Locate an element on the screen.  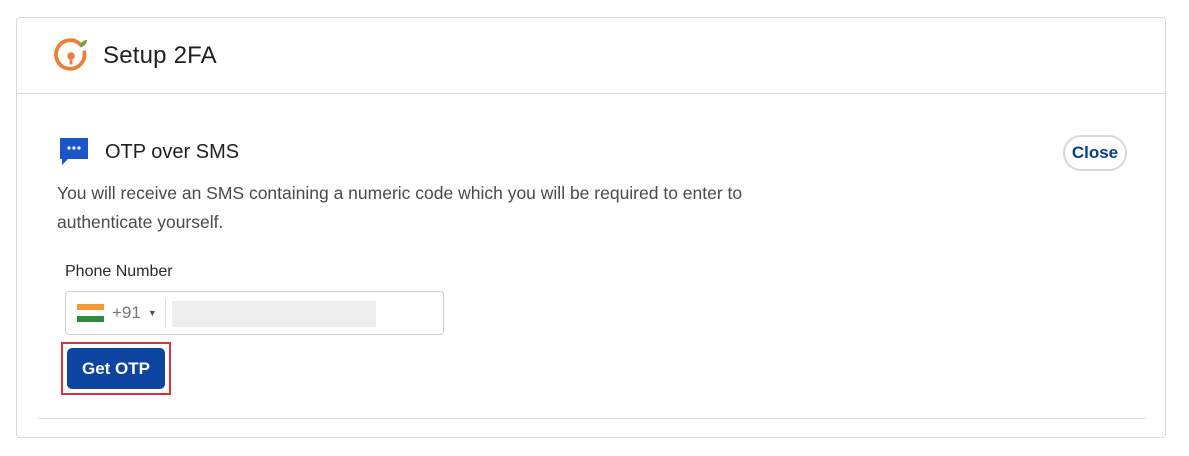
sms-chat-icon is located at coordinates (74, 151).